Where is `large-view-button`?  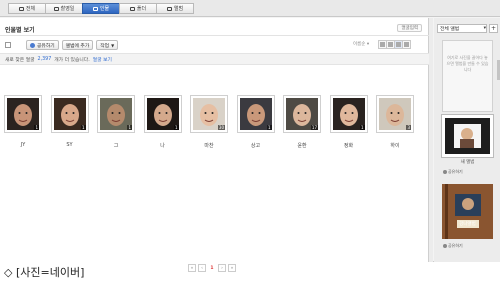 large-view-button is located at coordinates (406, 44).